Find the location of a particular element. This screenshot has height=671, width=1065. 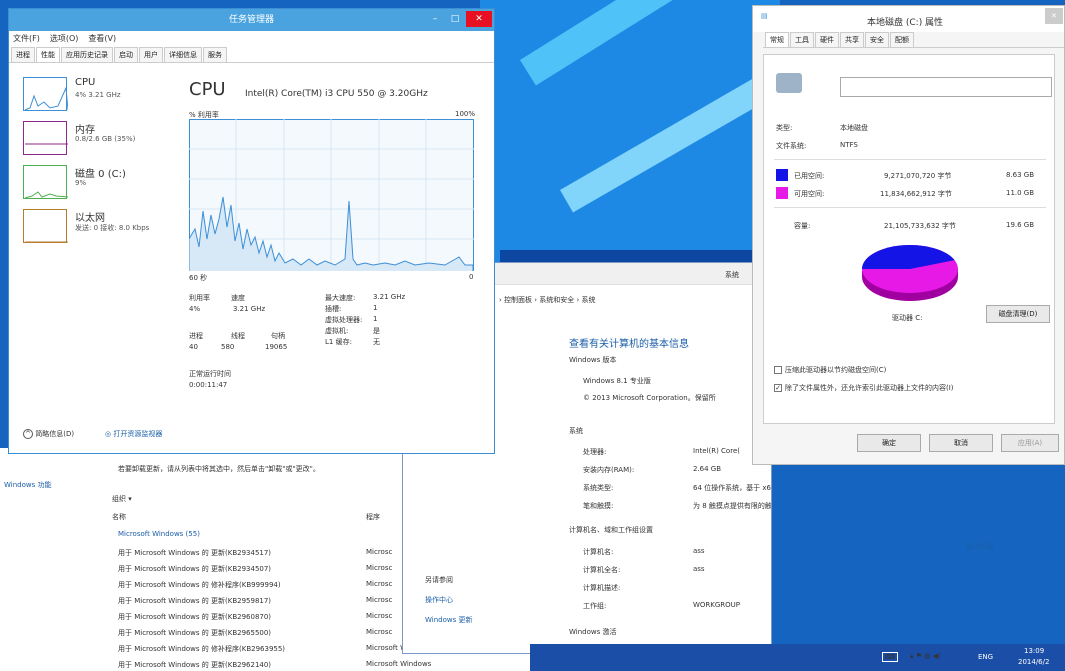

cancel-button: 取消 is located at coordinates (961, 443).